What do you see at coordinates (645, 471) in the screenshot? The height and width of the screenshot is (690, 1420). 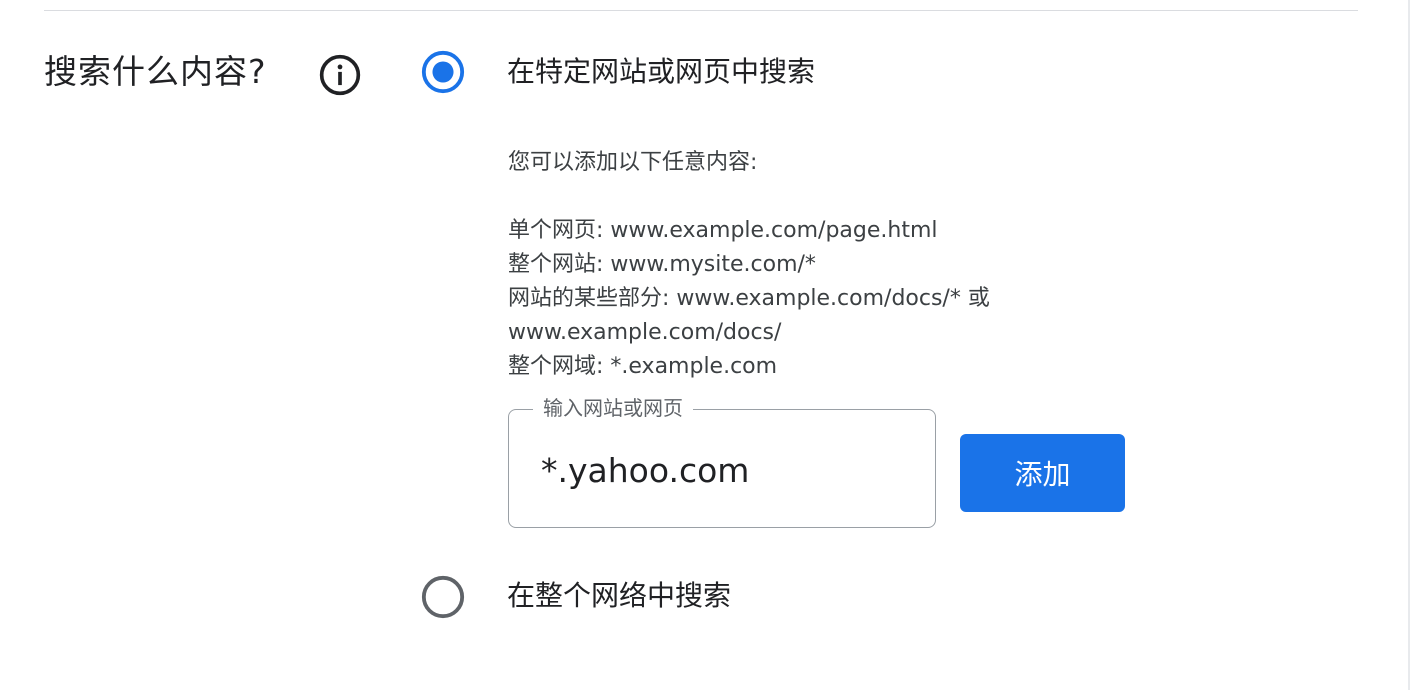 I see `site-input-value: *.yahoo.com` at bounding box center [645, 471].